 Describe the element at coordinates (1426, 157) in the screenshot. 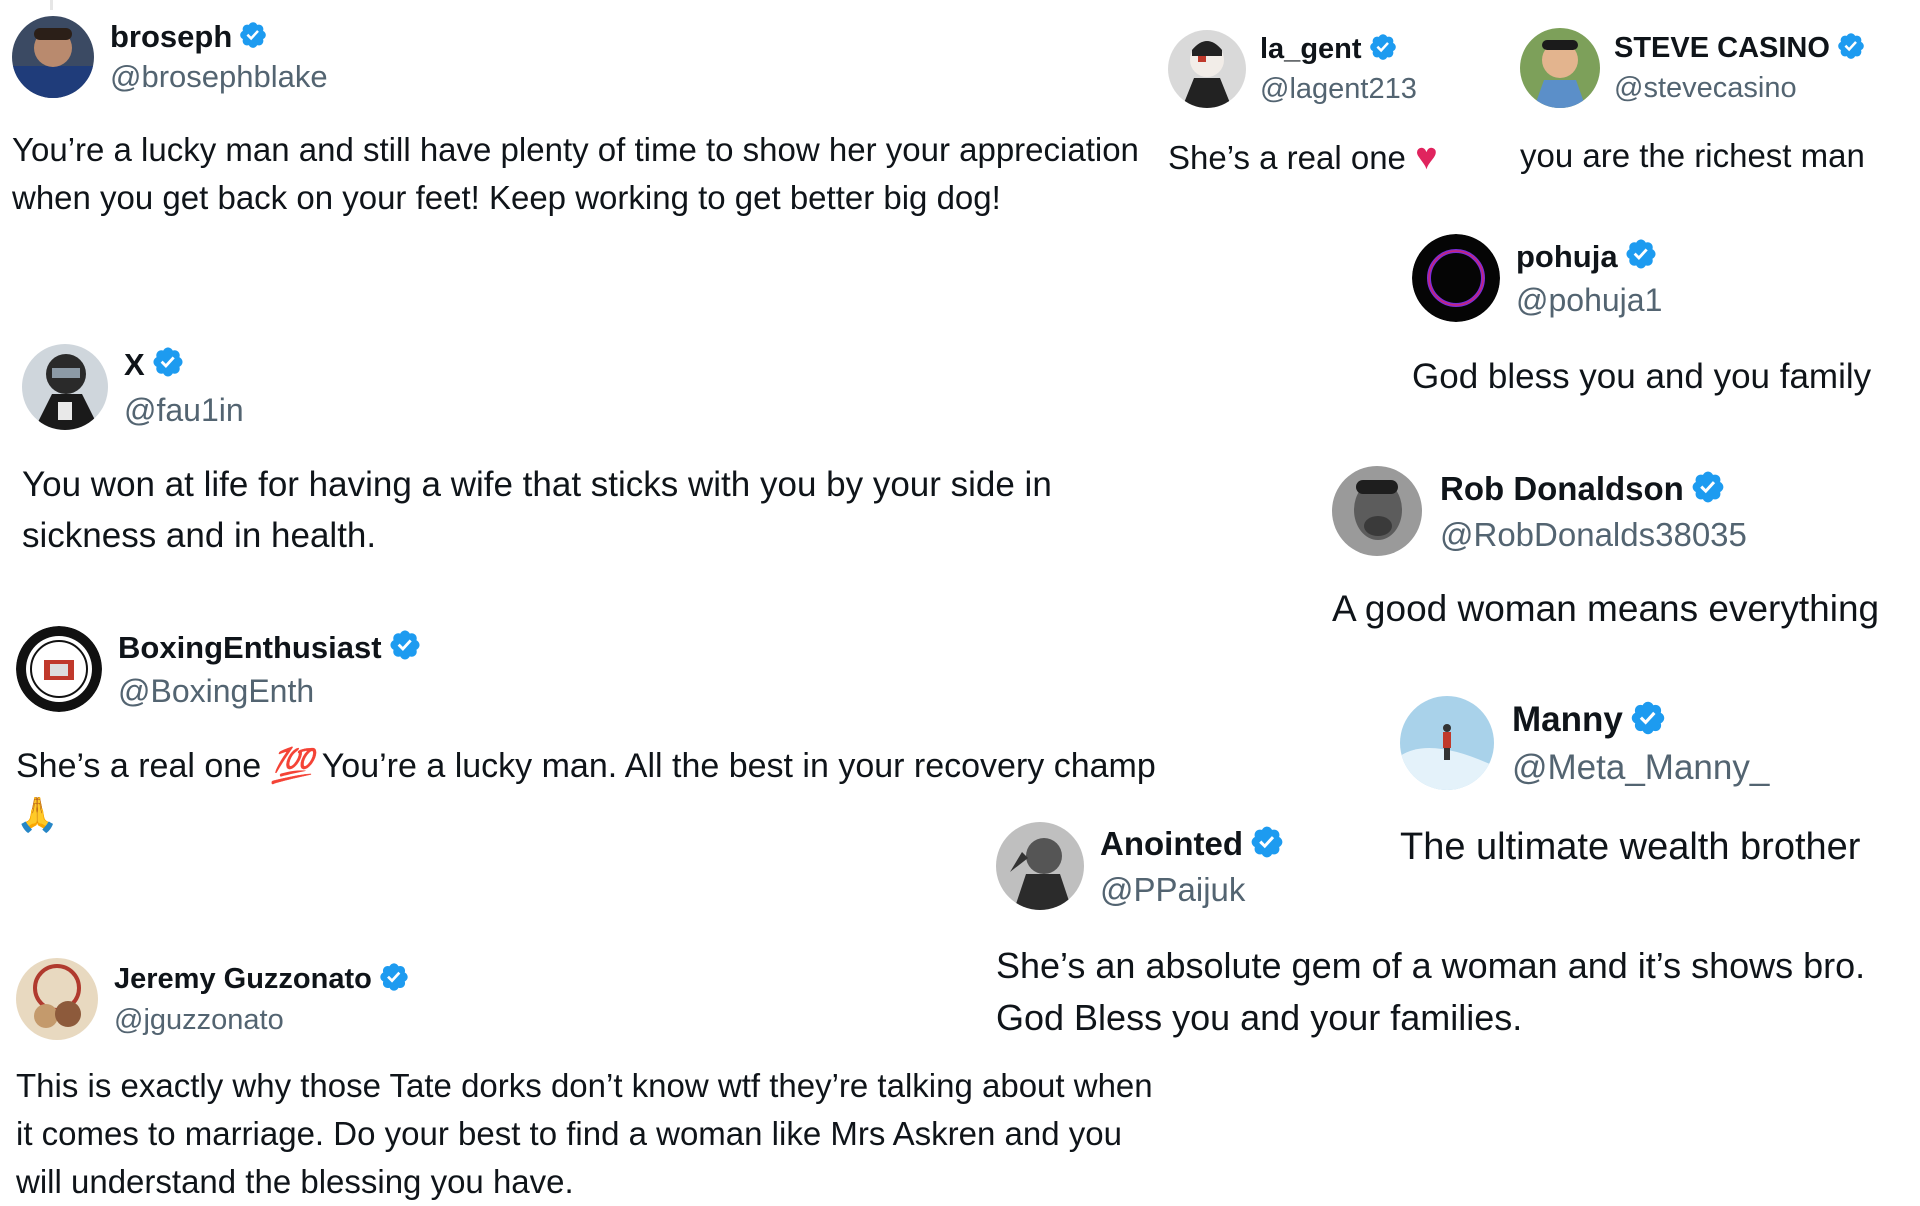

I see `heart-emoji-icon: ♥` at that location.